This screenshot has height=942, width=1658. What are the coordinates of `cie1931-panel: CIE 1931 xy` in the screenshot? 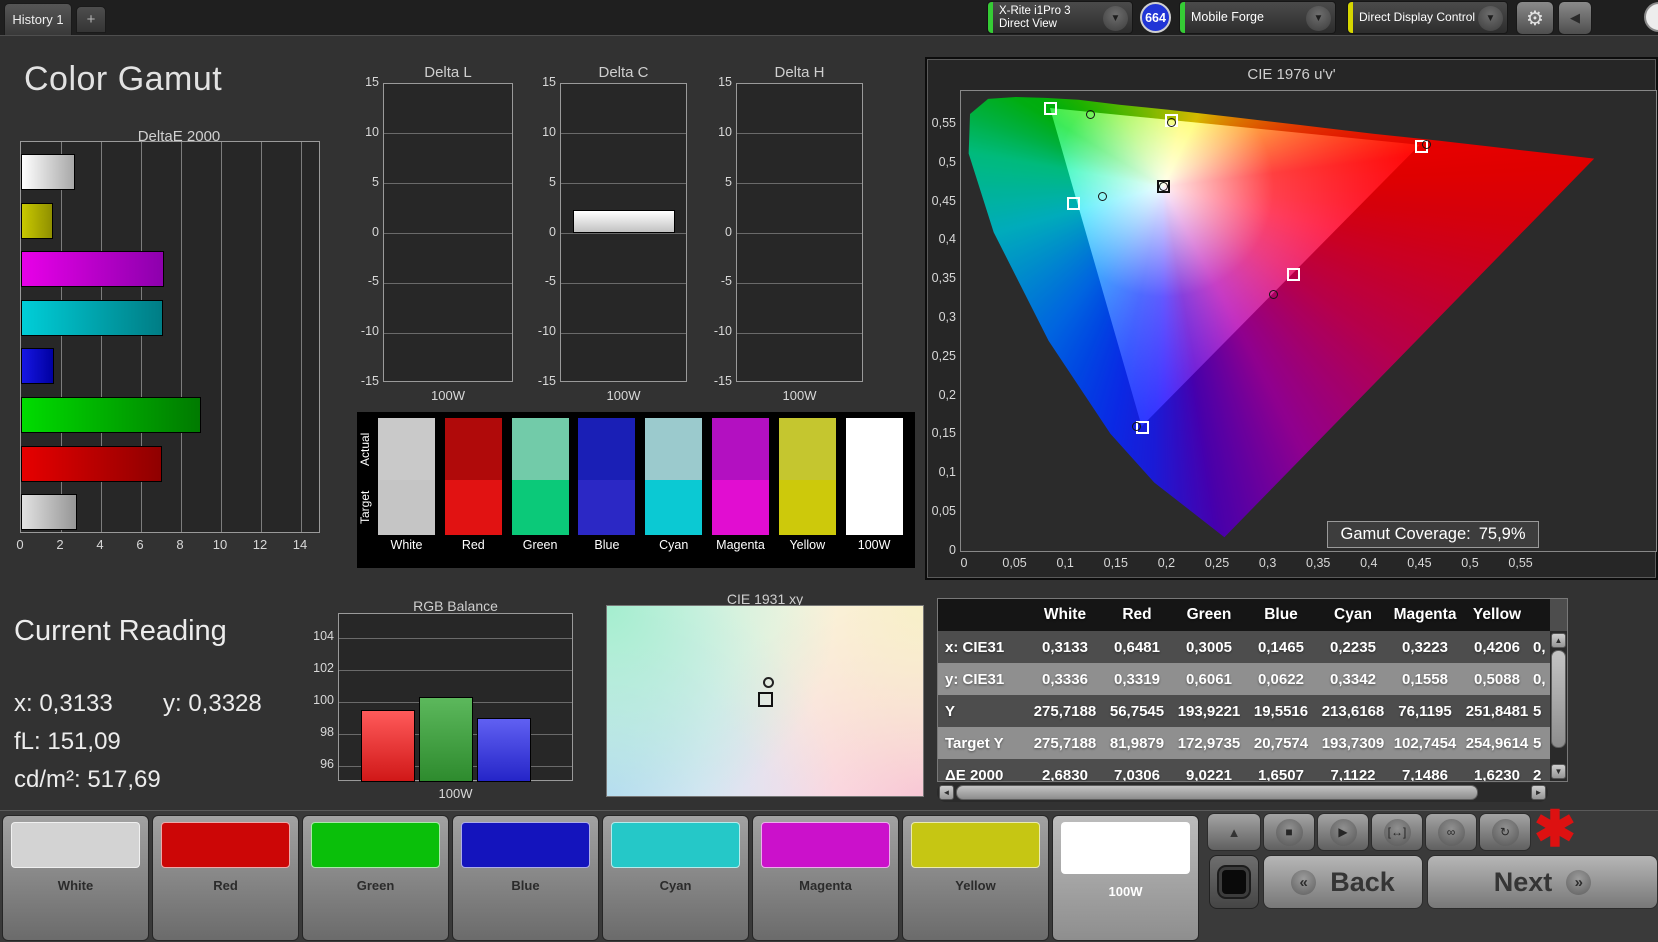 It's located at (765, 696).